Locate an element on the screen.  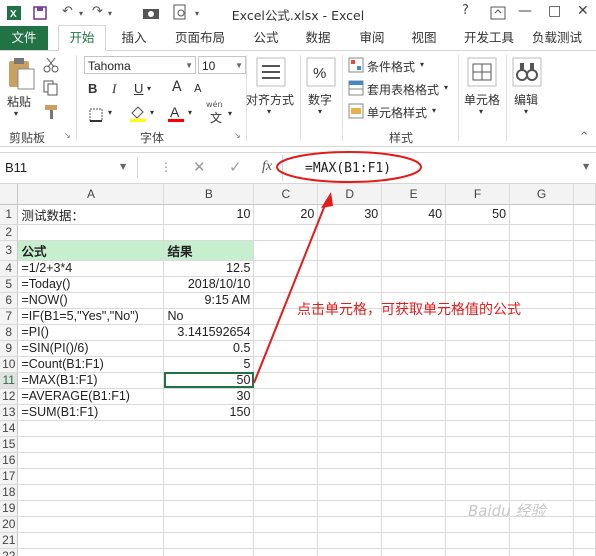
annotation-ellipse is located at coordinates (349, 167).